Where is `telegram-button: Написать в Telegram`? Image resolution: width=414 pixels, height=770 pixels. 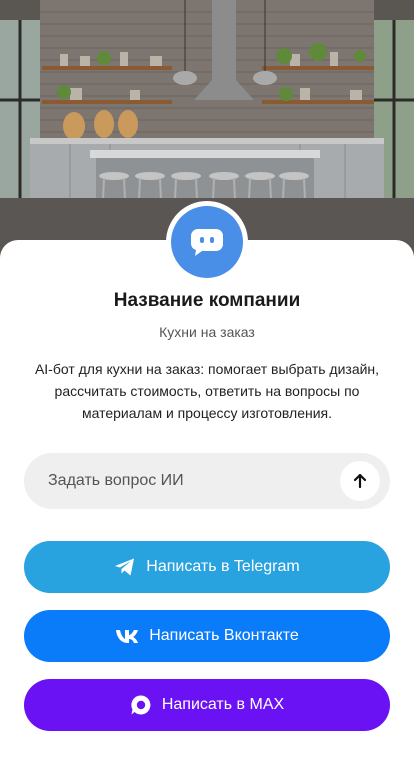 telegram-button: Написать в Telegram is located at coordinates (207, 567).